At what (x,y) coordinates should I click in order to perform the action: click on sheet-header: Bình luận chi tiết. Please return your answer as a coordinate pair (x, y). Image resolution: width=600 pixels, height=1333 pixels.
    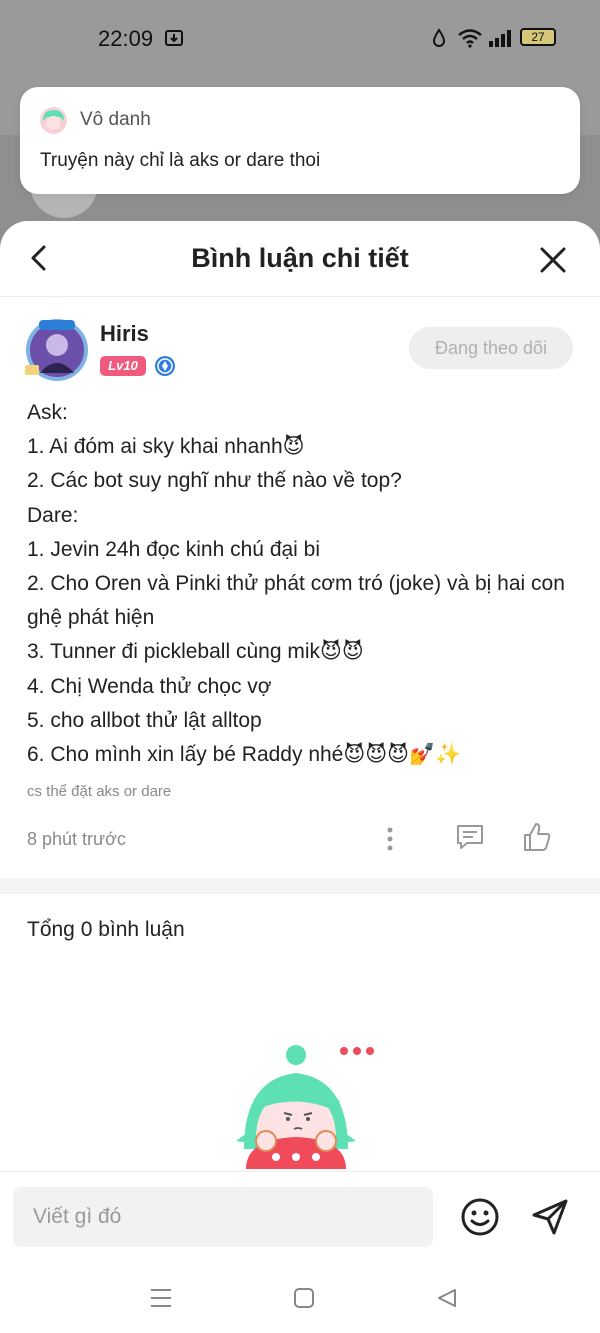
    Looking at the image, I should click on (300, 259).